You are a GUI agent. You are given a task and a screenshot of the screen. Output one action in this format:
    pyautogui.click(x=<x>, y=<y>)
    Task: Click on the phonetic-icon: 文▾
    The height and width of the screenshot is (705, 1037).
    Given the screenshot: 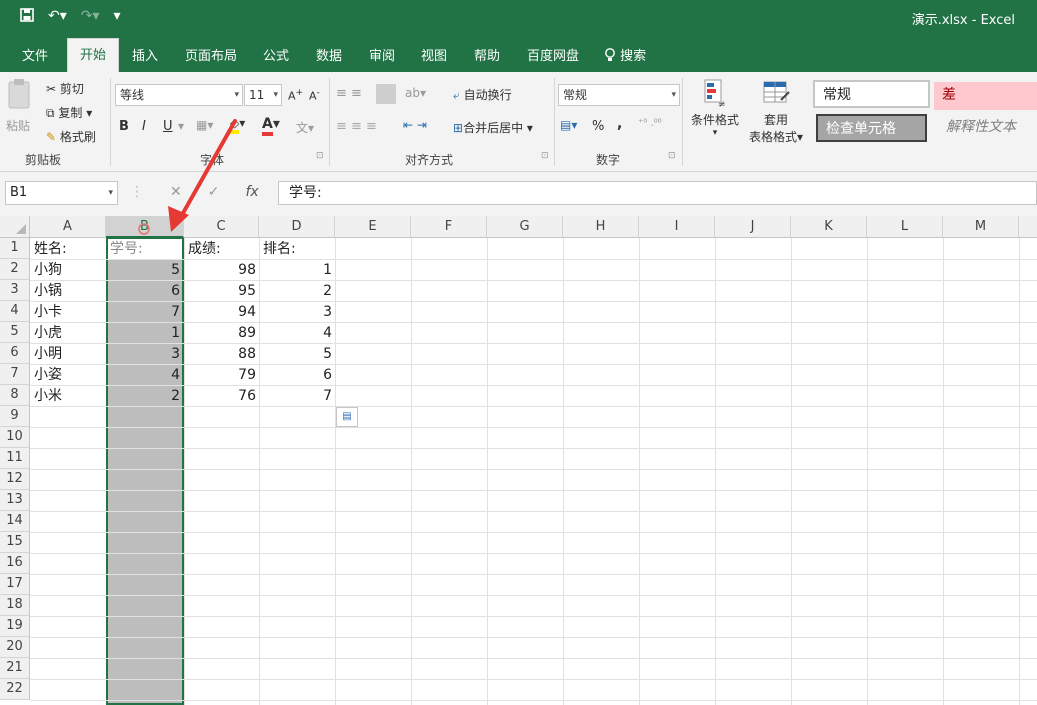 What is the action you would take?
    pyautogui.click(x=305, y=127)
    